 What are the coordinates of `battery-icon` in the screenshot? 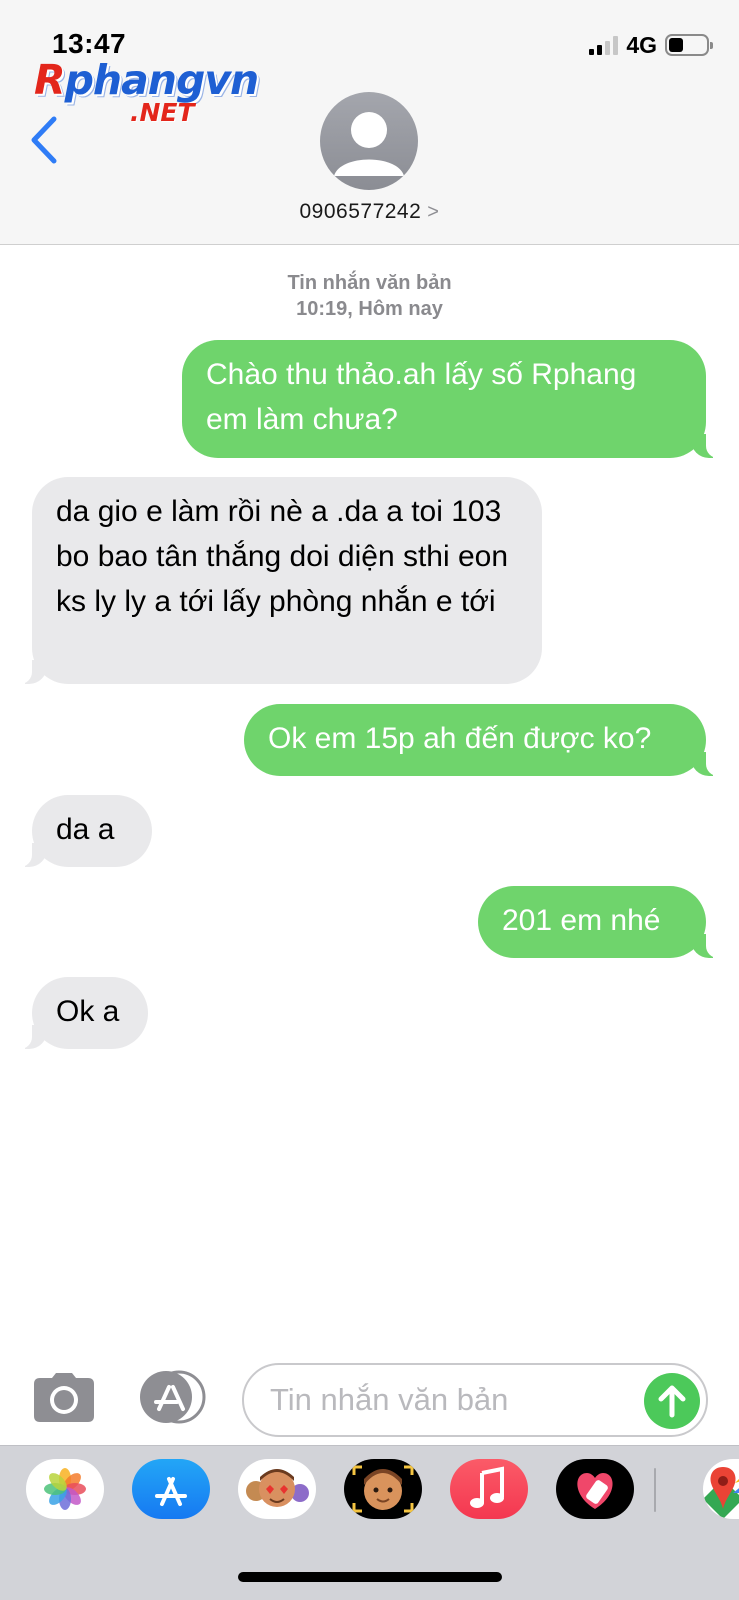 It's located at (689, 45).